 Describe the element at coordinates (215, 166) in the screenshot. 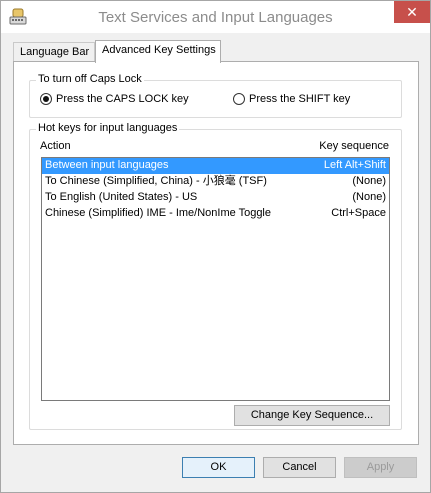

I see `list-item: Between input languages Left Alt+Shift` at that location.